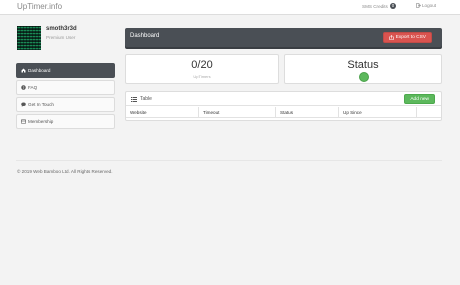 This screenshot has width=460, height=285. I want to click on export-csv-label: Export to CSV, so click(410, 37).